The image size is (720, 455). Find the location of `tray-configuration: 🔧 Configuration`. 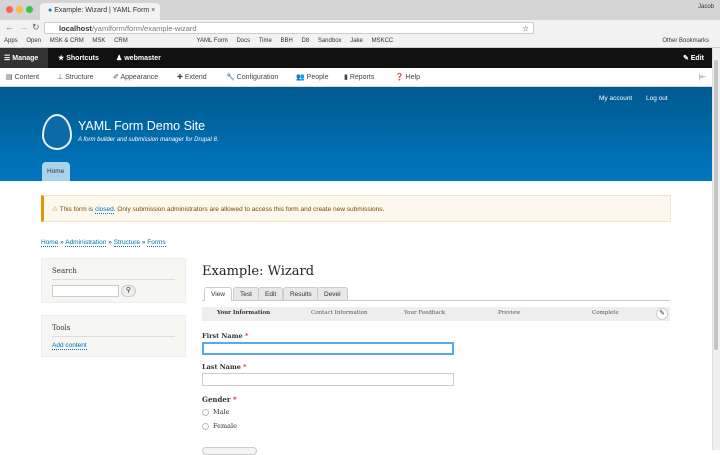

tray-configuration: 🔧 Configuration is located at coordinates (252, 77).